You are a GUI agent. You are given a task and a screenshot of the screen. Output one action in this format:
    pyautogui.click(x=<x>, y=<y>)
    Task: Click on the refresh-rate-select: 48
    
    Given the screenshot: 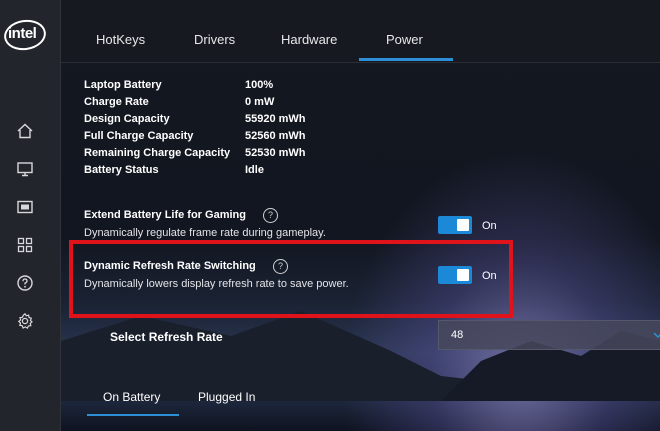 What is the action you would take?
    pyautogui.click(x=549, y=335)
    